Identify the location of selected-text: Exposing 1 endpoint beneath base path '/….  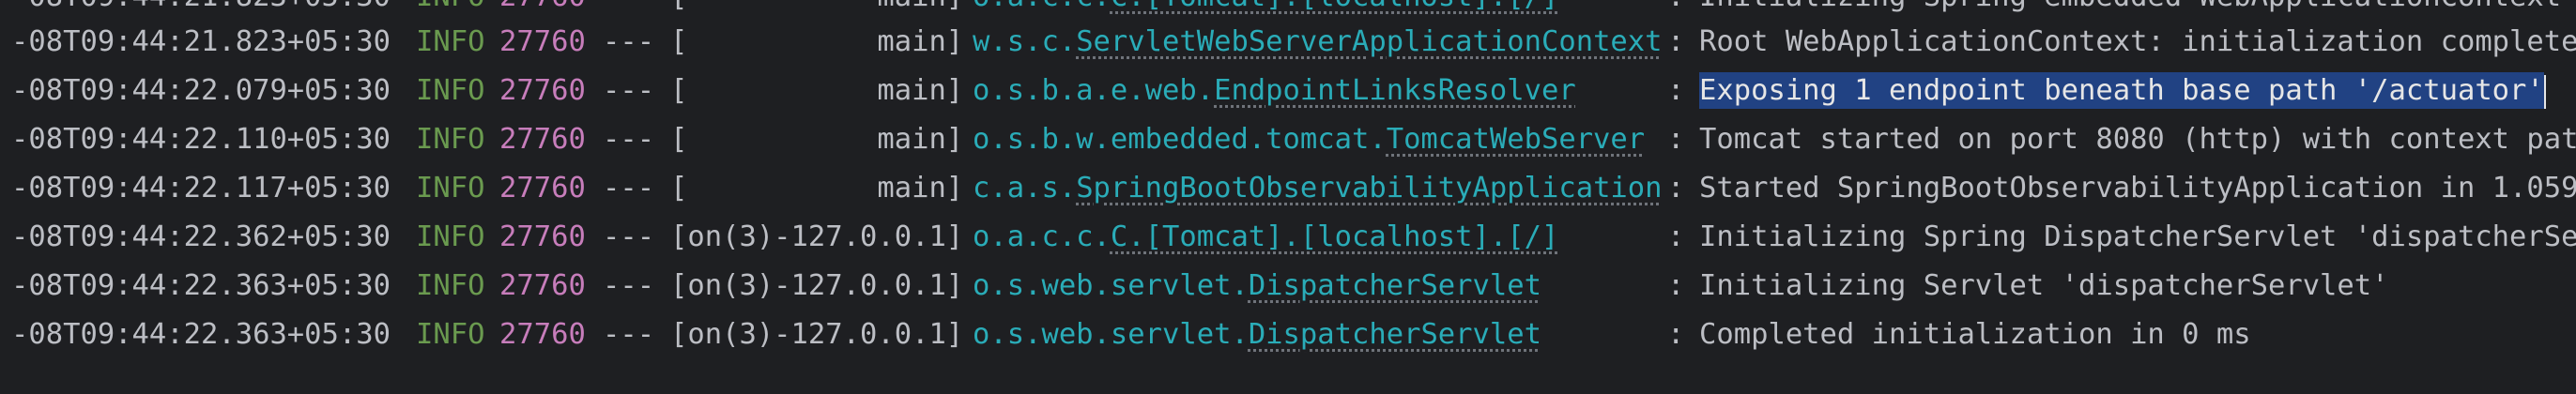
(2121, 90).